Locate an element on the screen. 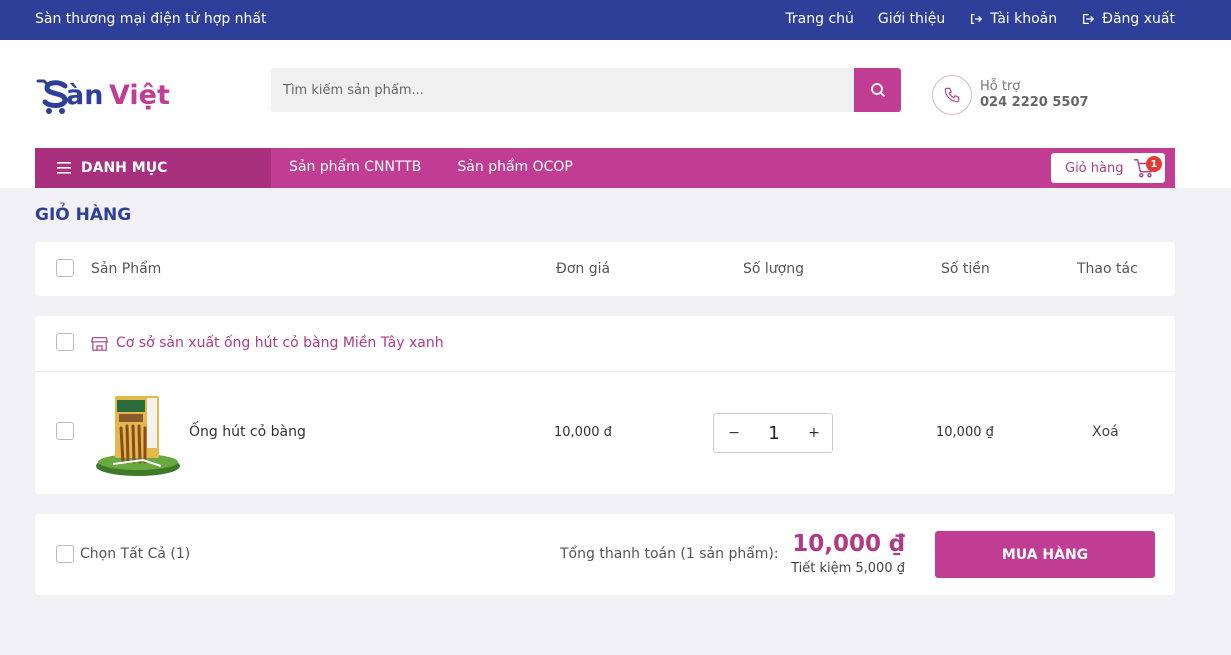 Image resolution: width=1231 pixels, height=655 pixels. nav-logout-link: Đăng xuất is located at coordinates (1128, 19).